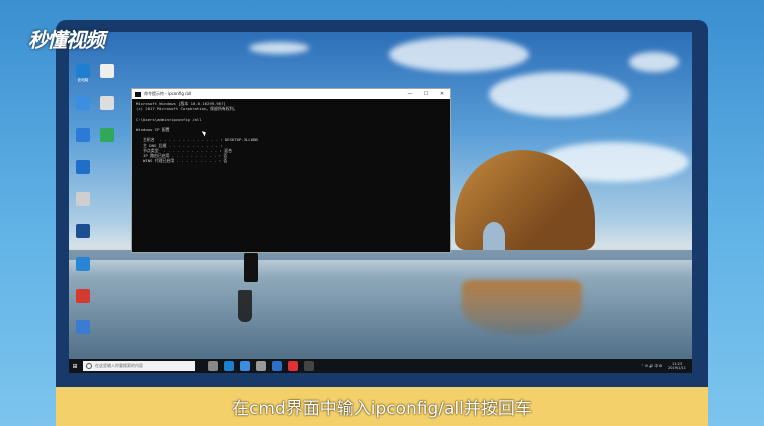  What do you see at coordinates (75, 366) in the screenshot?
I see `windows-start-icon: ⊞` at bounding box center [75, 366].